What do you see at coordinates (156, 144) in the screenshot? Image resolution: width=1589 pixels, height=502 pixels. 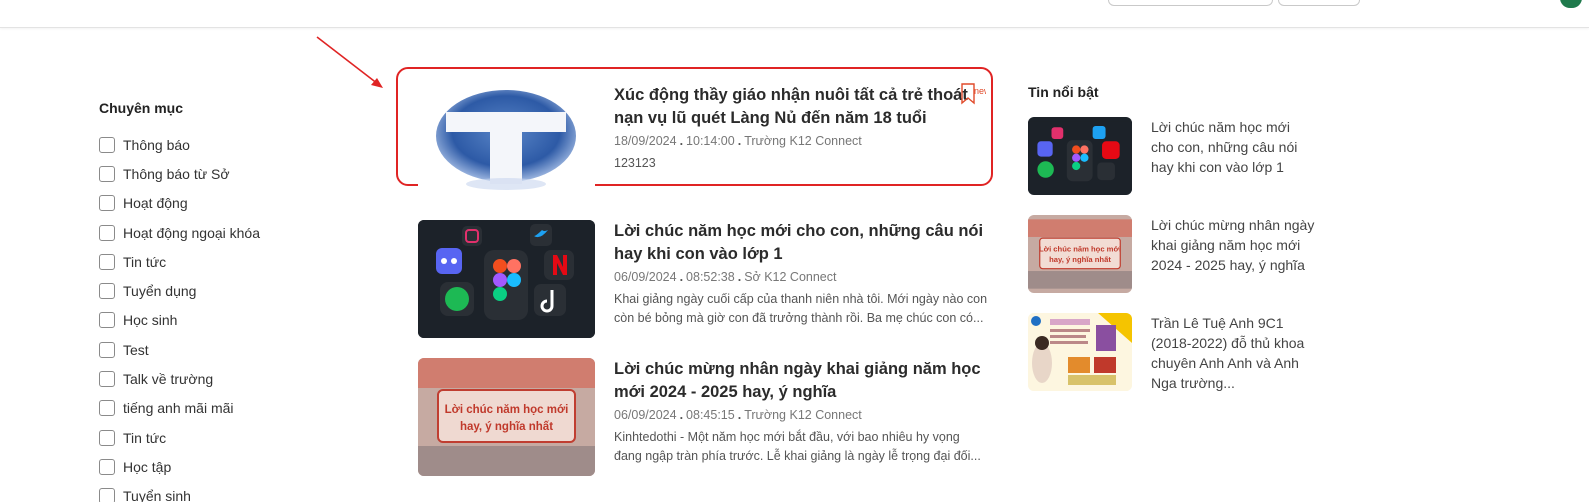 I see `category-label: Thông báo` at bounding box center [156, 144].